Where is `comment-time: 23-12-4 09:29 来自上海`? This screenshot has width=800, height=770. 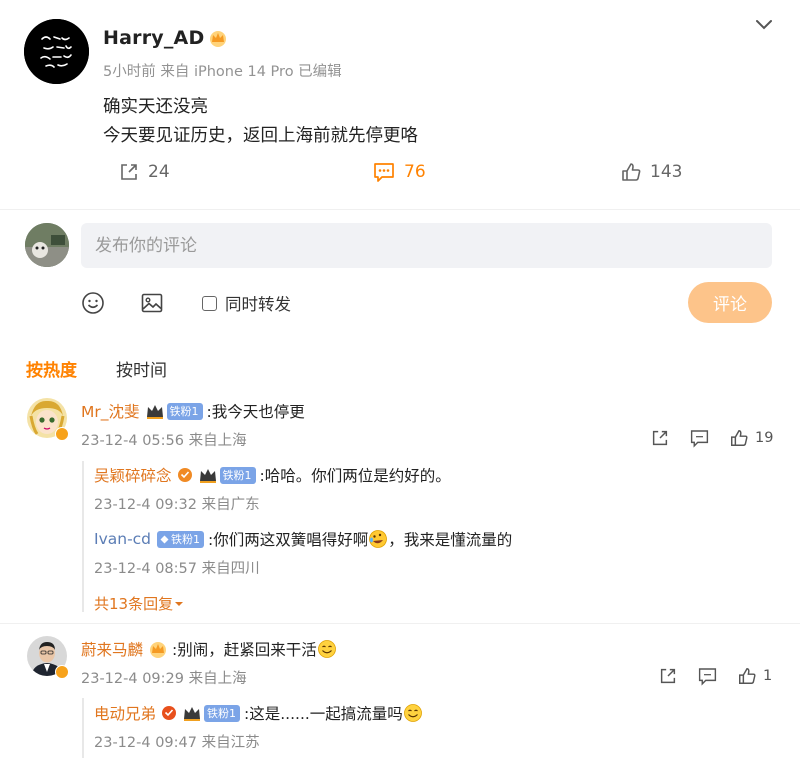 comment-time: 23-12-4 09:29 来自上海 is located at coordinates (164, 679).